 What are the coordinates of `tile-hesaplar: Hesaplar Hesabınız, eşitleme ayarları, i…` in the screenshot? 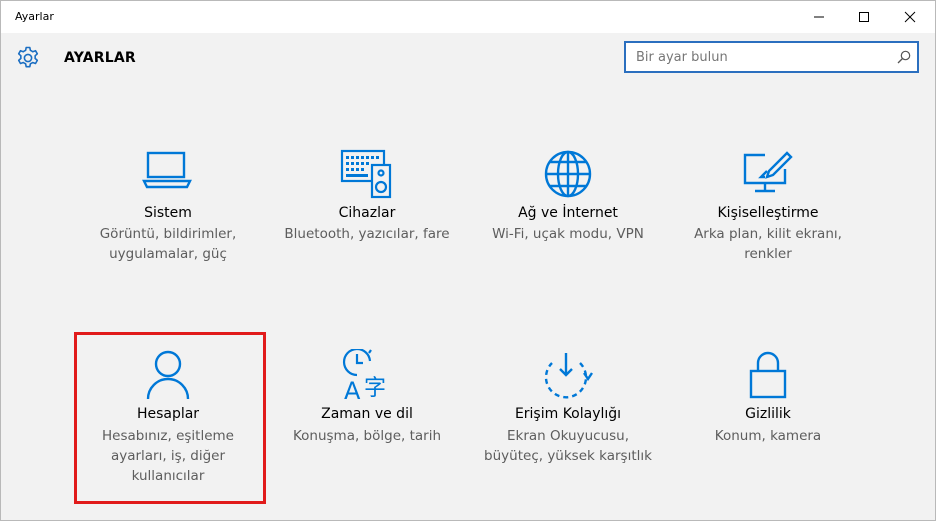 It's located at (168, 418).